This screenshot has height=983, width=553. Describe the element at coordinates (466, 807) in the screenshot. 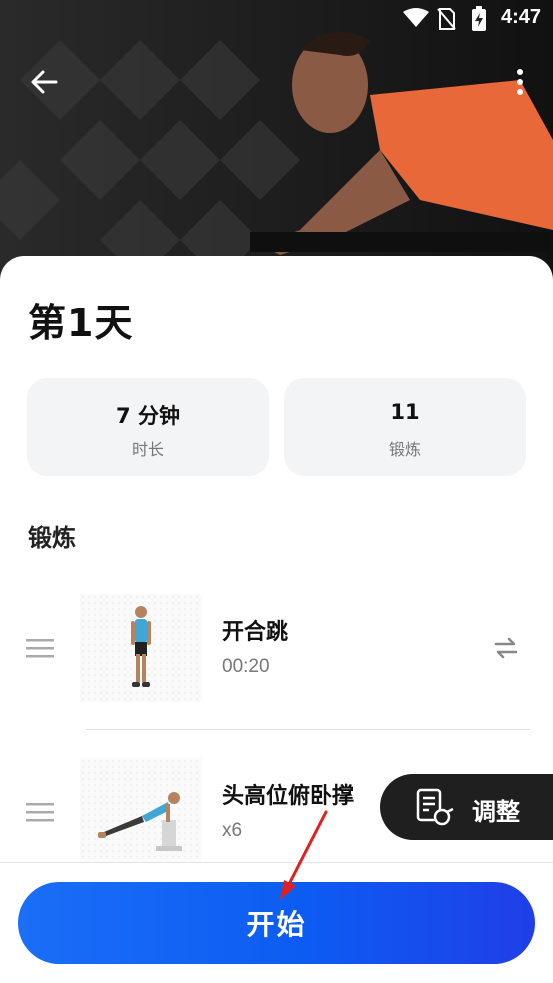

I see `adjust-button: 调整` at that location.